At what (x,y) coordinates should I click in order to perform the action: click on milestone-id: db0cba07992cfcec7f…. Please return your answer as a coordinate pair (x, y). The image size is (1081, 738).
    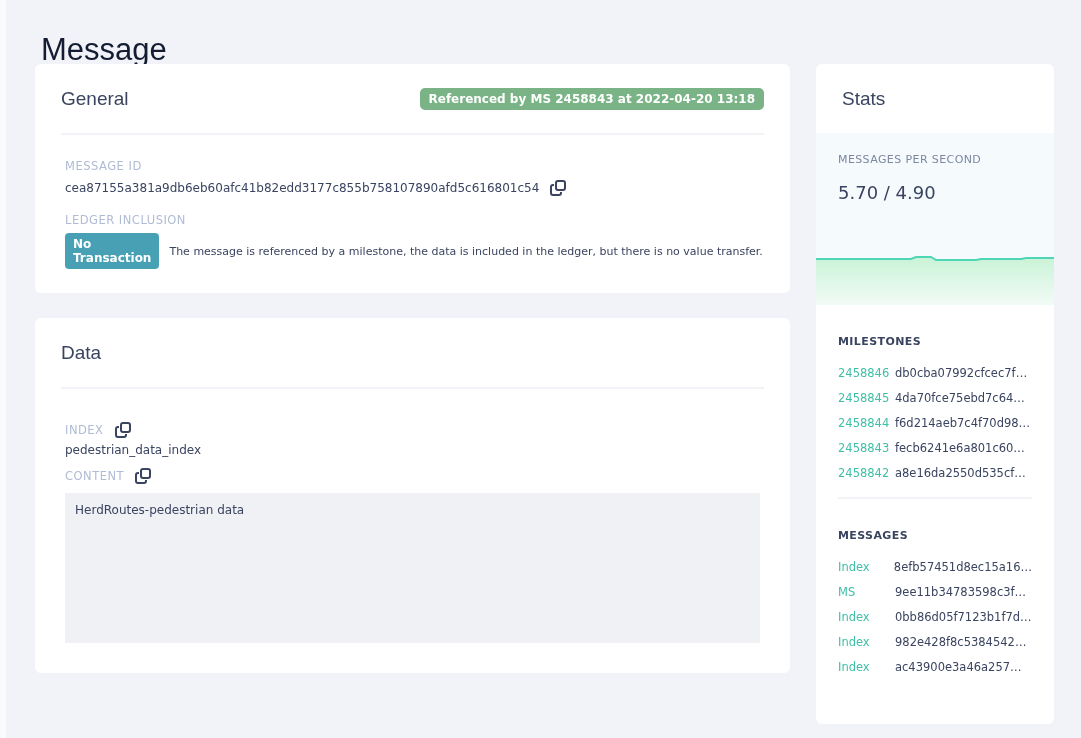
    Looking at the image, I should click on (961, 372).